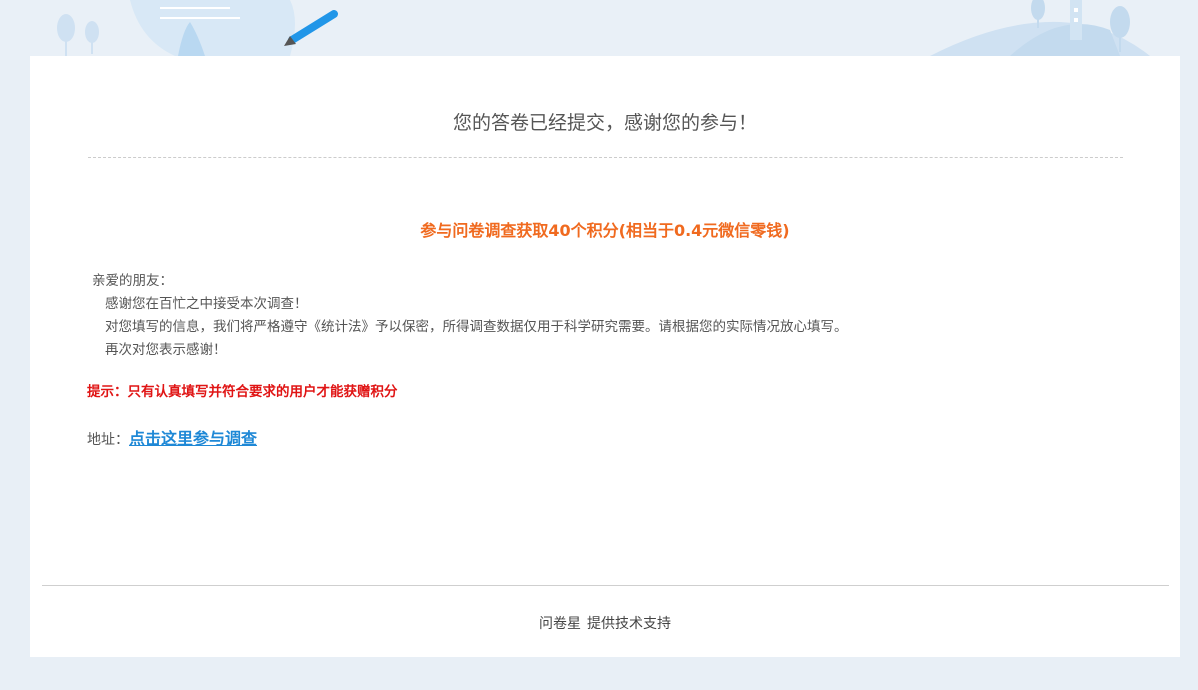  Describe the element at coordinates (166, 350) in the screenshot. I see `letter-line: 再次对您表示感谢！` at that location.